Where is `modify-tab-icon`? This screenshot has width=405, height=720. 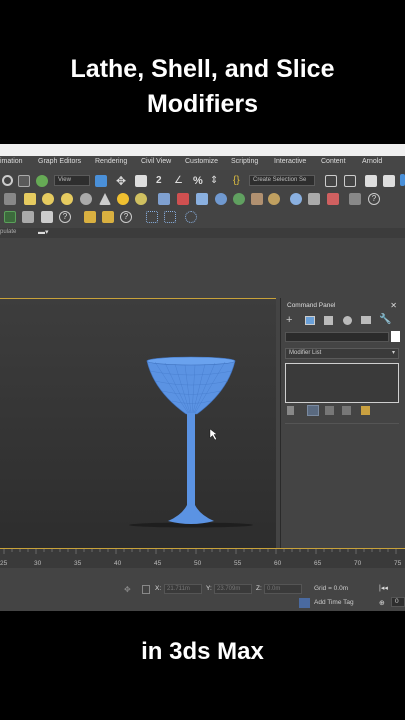 modify-tab-icon is located at coordinates (310, 320).